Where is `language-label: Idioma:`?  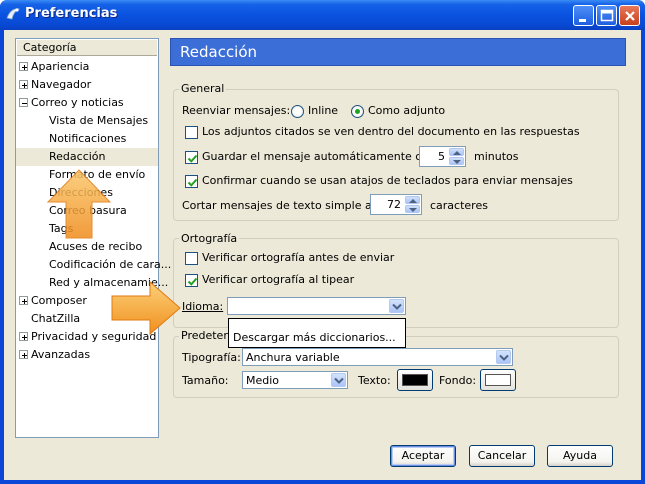 language-label: Idioma: is located at coordinates (203, 306).